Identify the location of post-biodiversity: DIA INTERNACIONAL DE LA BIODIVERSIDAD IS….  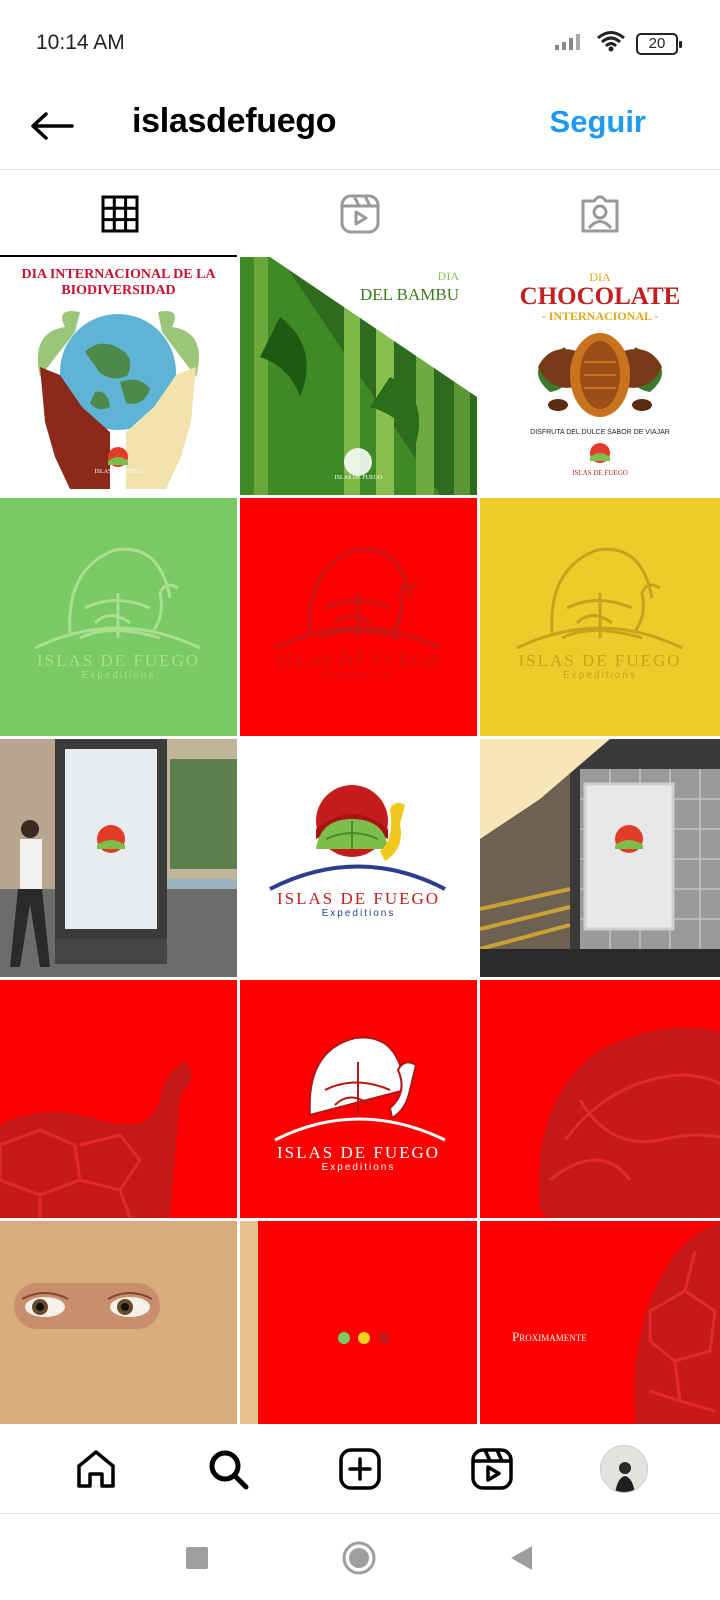
(118, 376).